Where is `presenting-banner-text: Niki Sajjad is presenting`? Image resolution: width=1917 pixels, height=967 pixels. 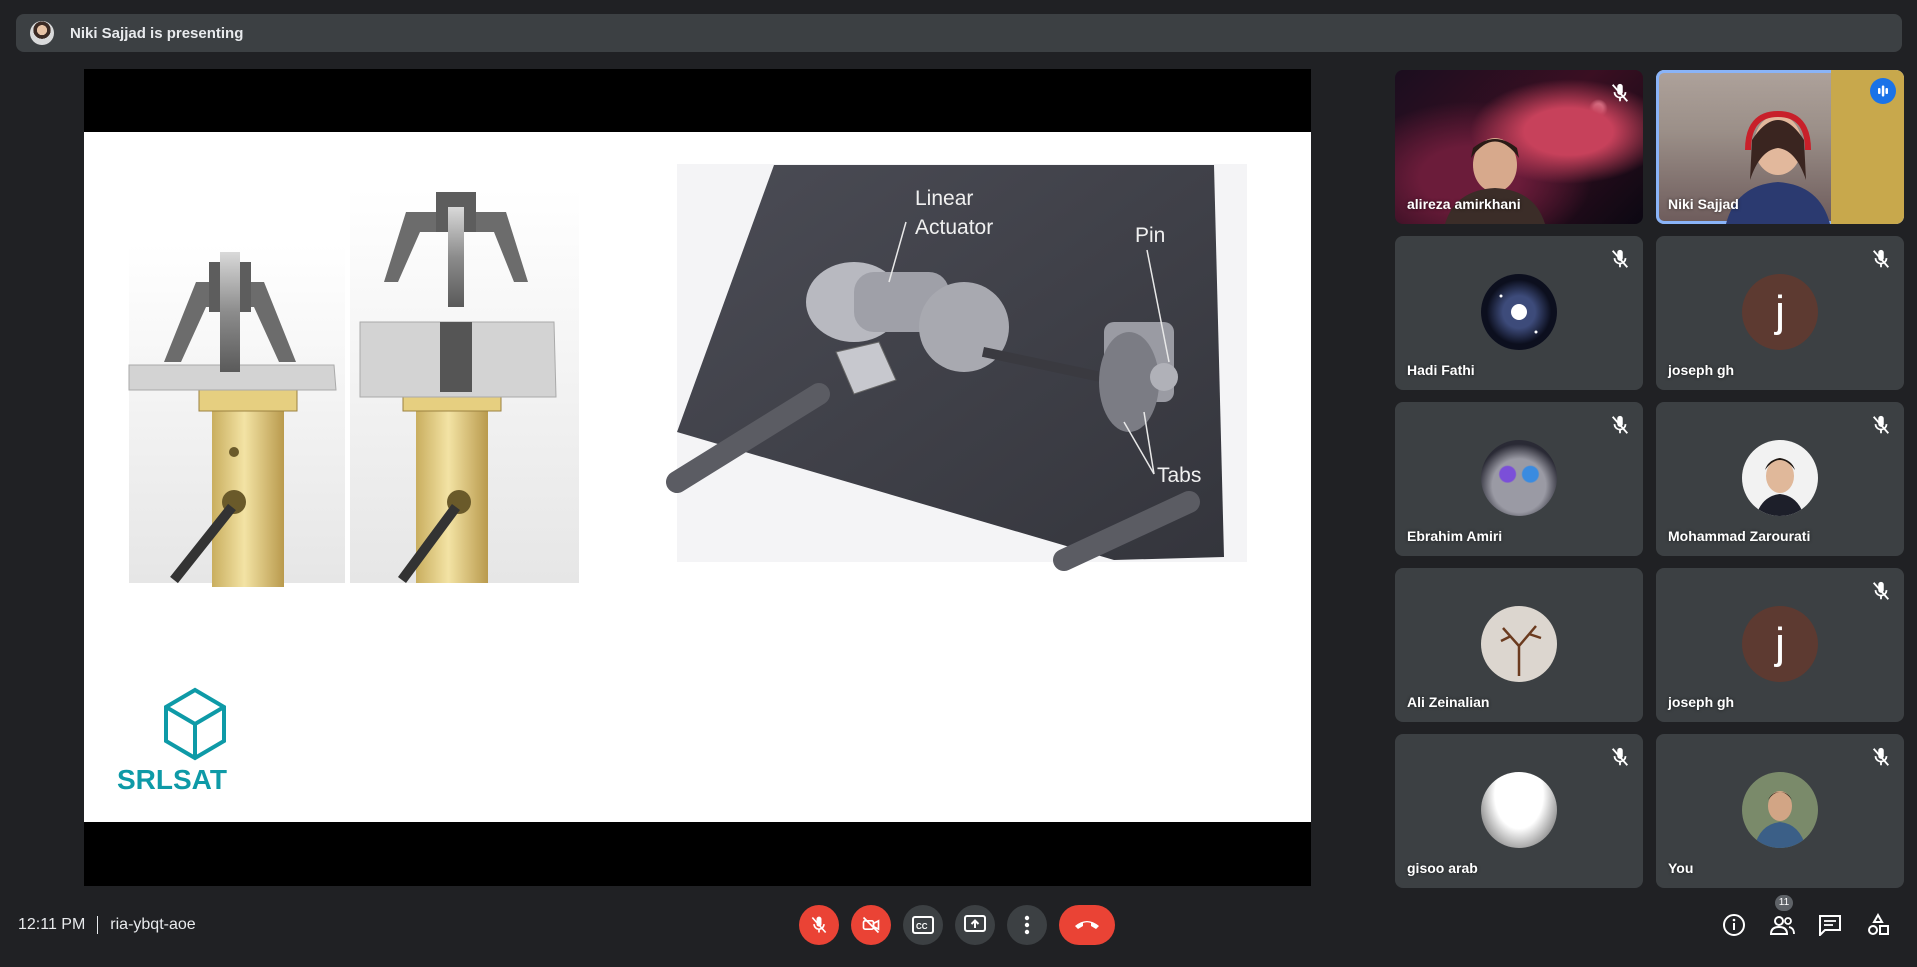
presenting-banner-text: Niki Sajjad is presenting is located at coordinates (157, 33).